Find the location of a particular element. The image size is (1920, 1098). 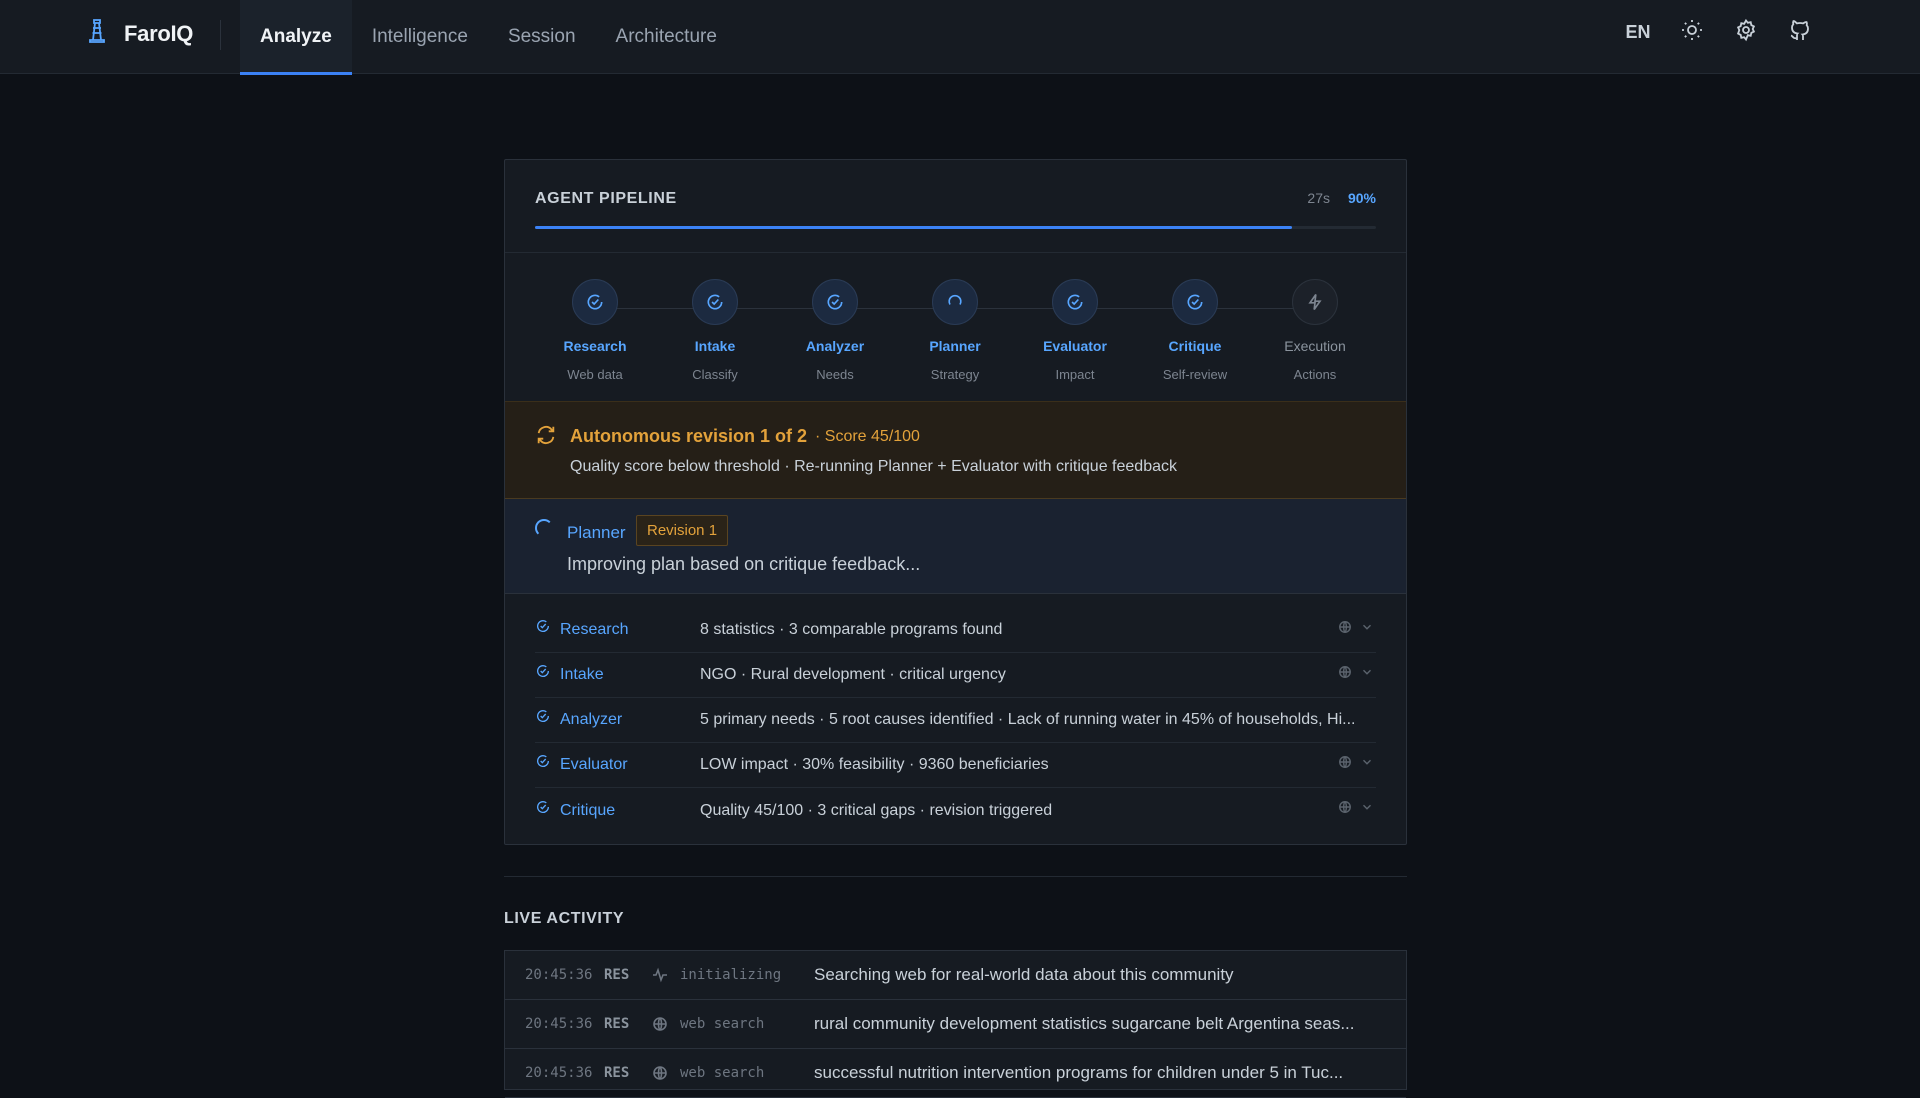

live-activity-title: LIVE ACTIVITY is located at coordinates (564, 918).